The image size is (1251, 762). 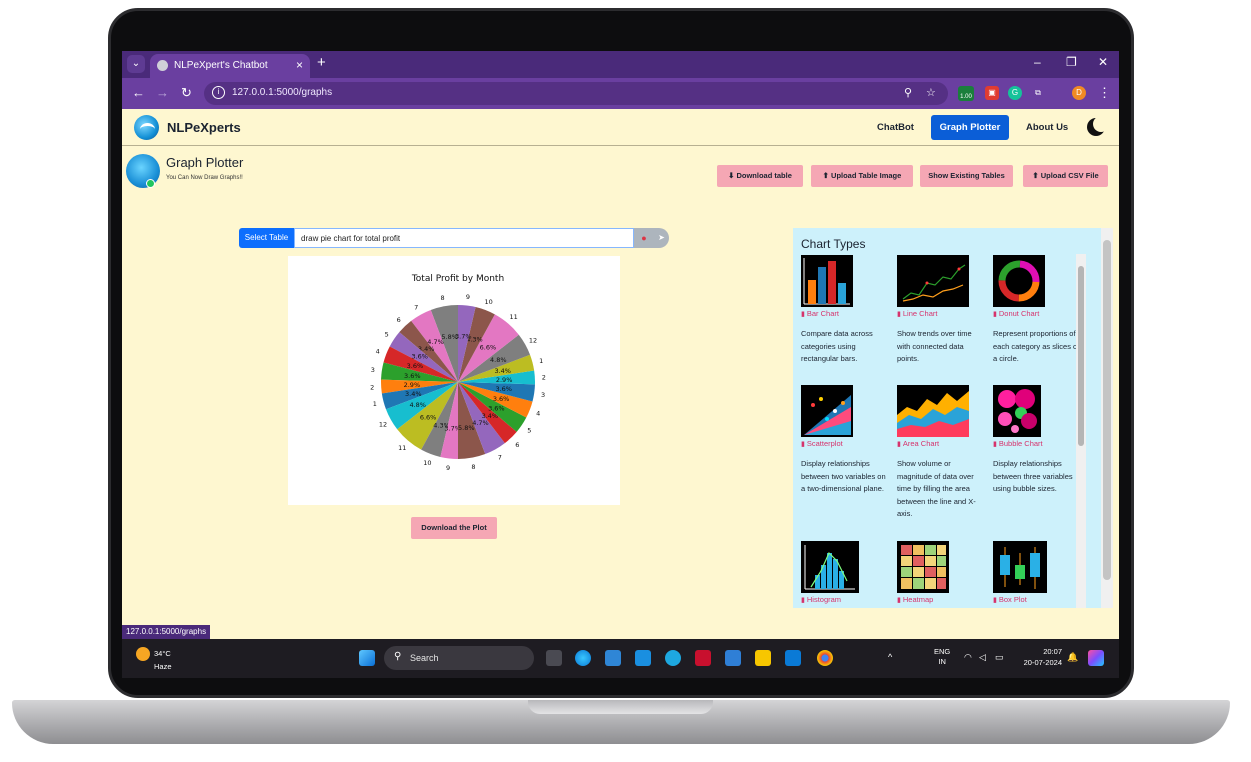 I want to click on bar-chart-thumbnail, so click(x=827, y=281).